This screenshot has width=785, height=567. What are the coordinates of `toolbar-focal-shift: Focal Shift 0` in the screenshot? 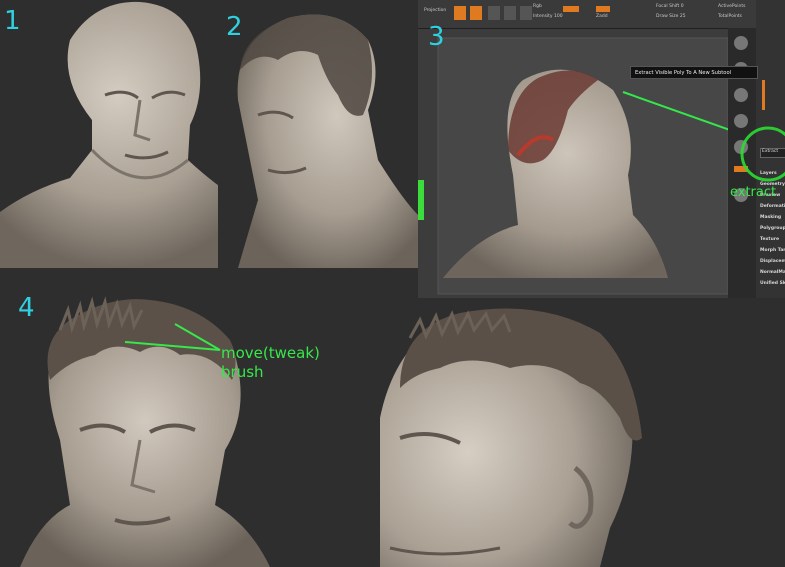 It's located at (670, 6).